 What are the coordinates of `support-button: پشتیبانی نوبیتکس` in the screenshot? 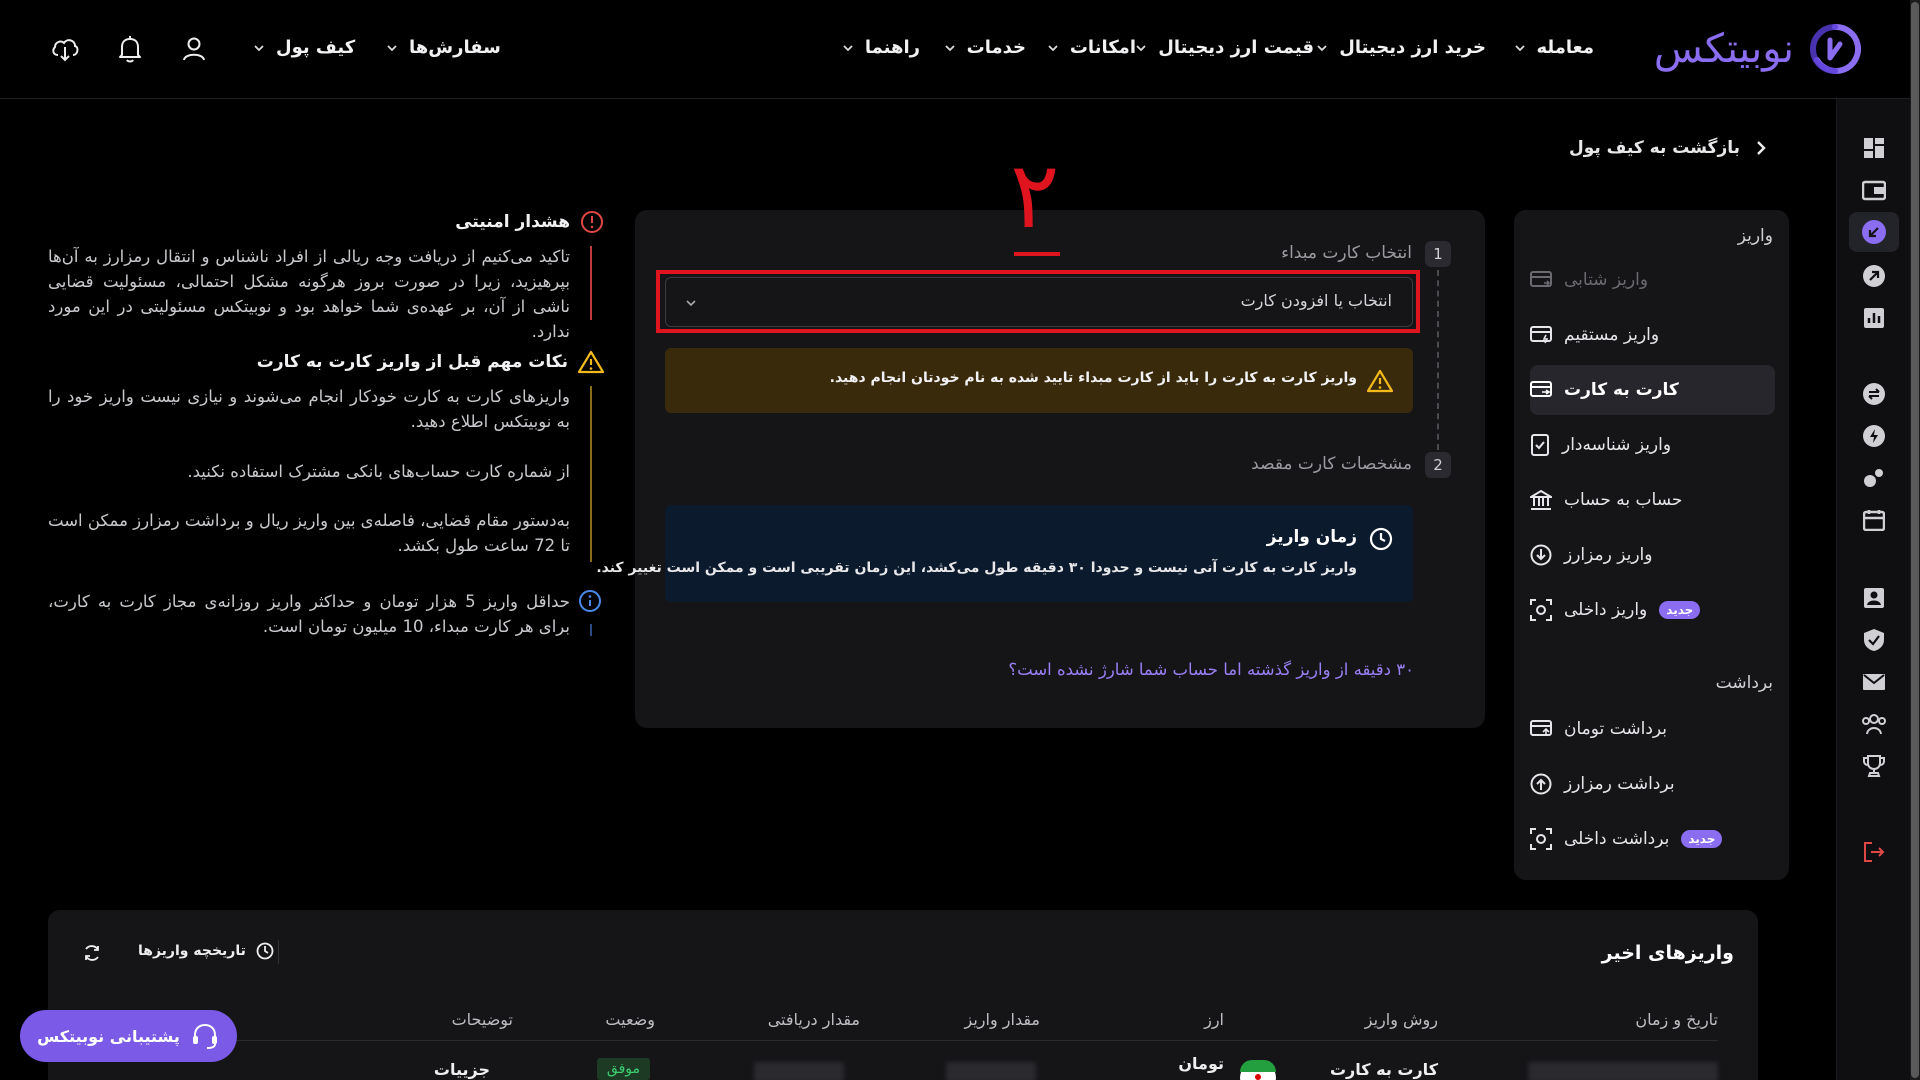 It's located at (128, 1036).